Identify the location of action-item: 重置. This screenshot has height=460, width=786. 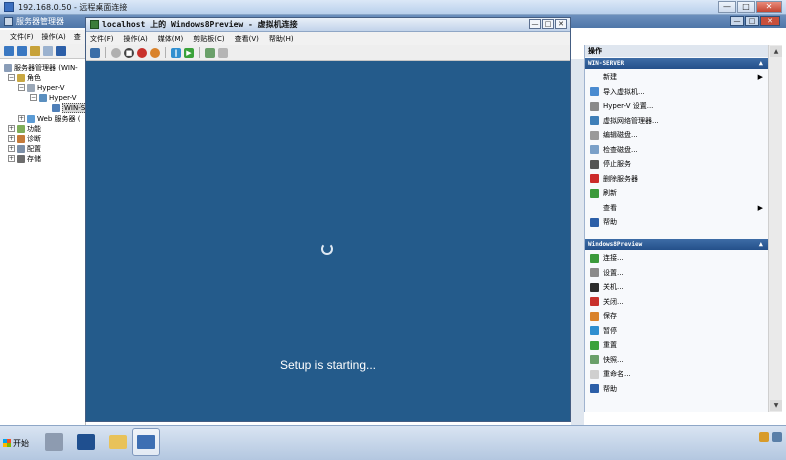
(677, 345).